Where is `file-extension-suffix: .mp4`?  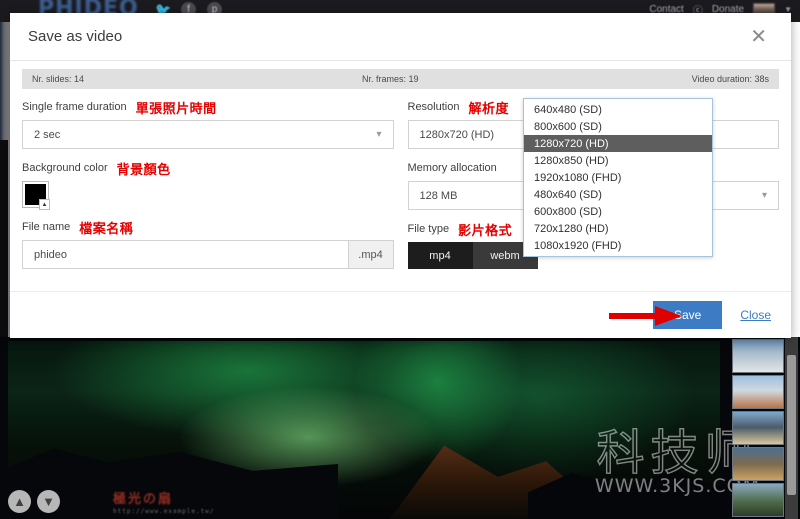 file-extension-suffix: .mp4 is located at coordinates (370, 254).